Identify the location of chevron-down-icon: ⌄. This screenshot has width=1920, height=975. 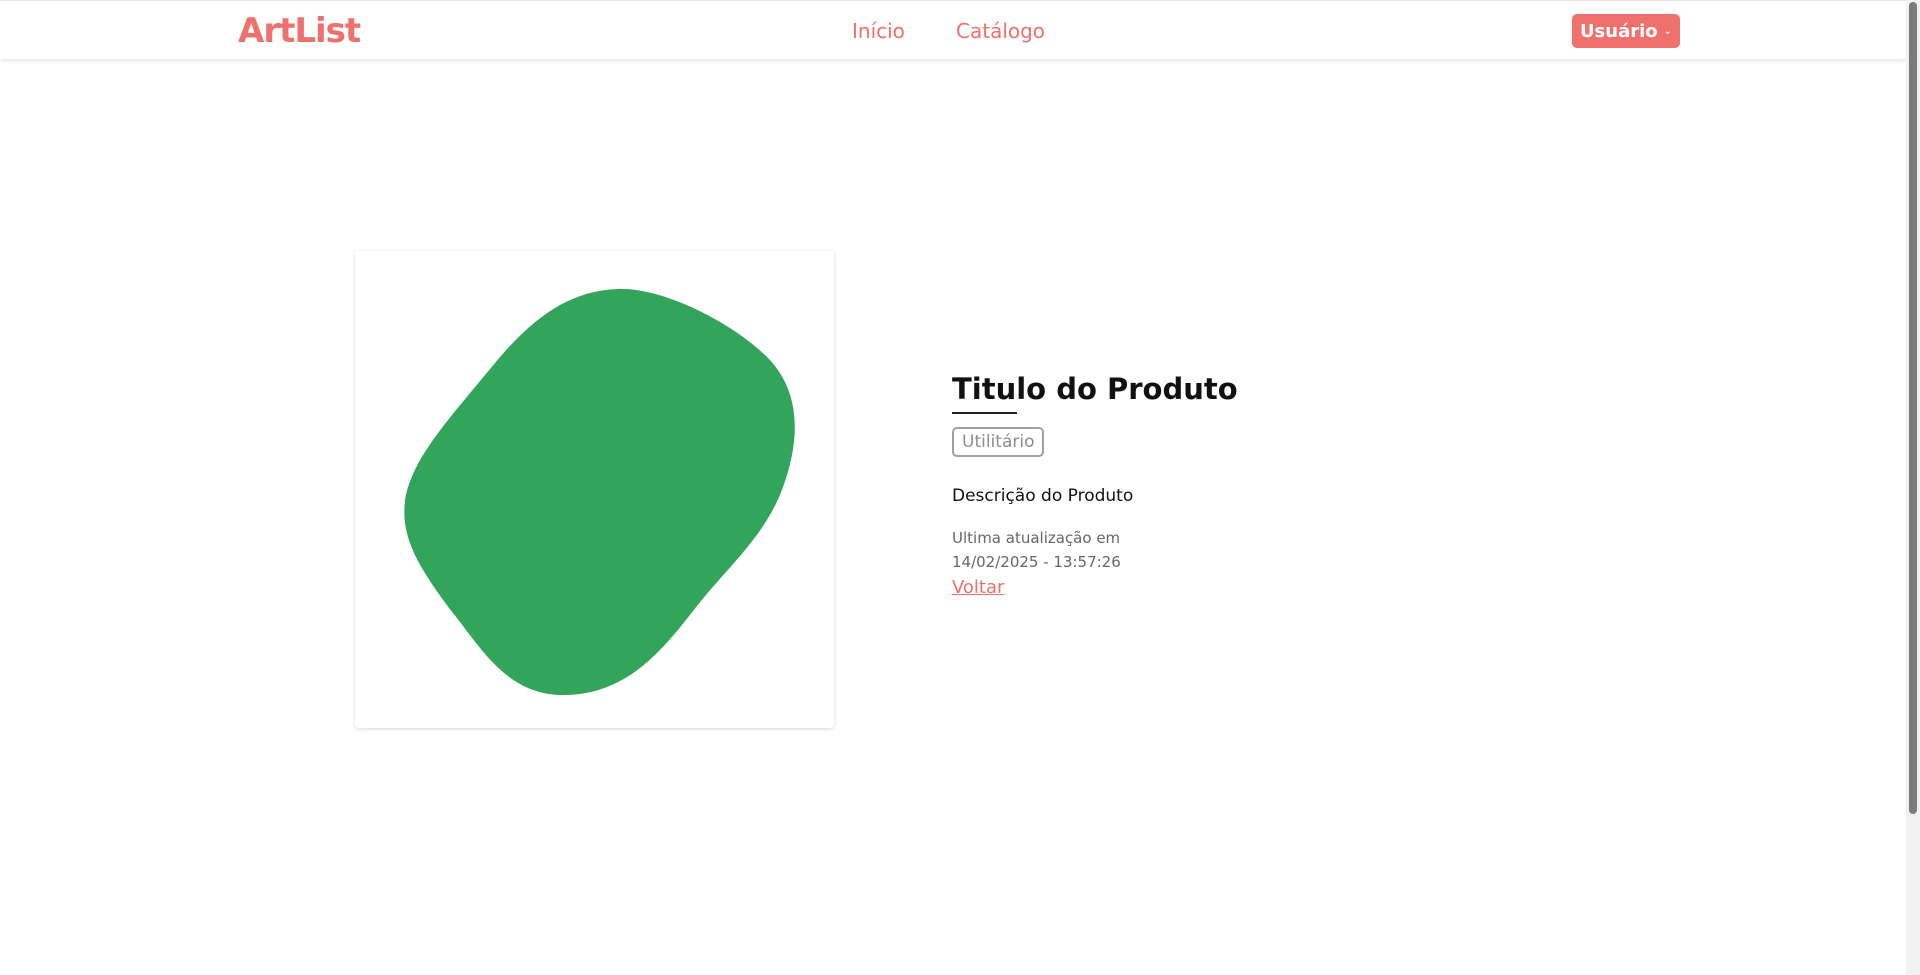
(1668, 31).